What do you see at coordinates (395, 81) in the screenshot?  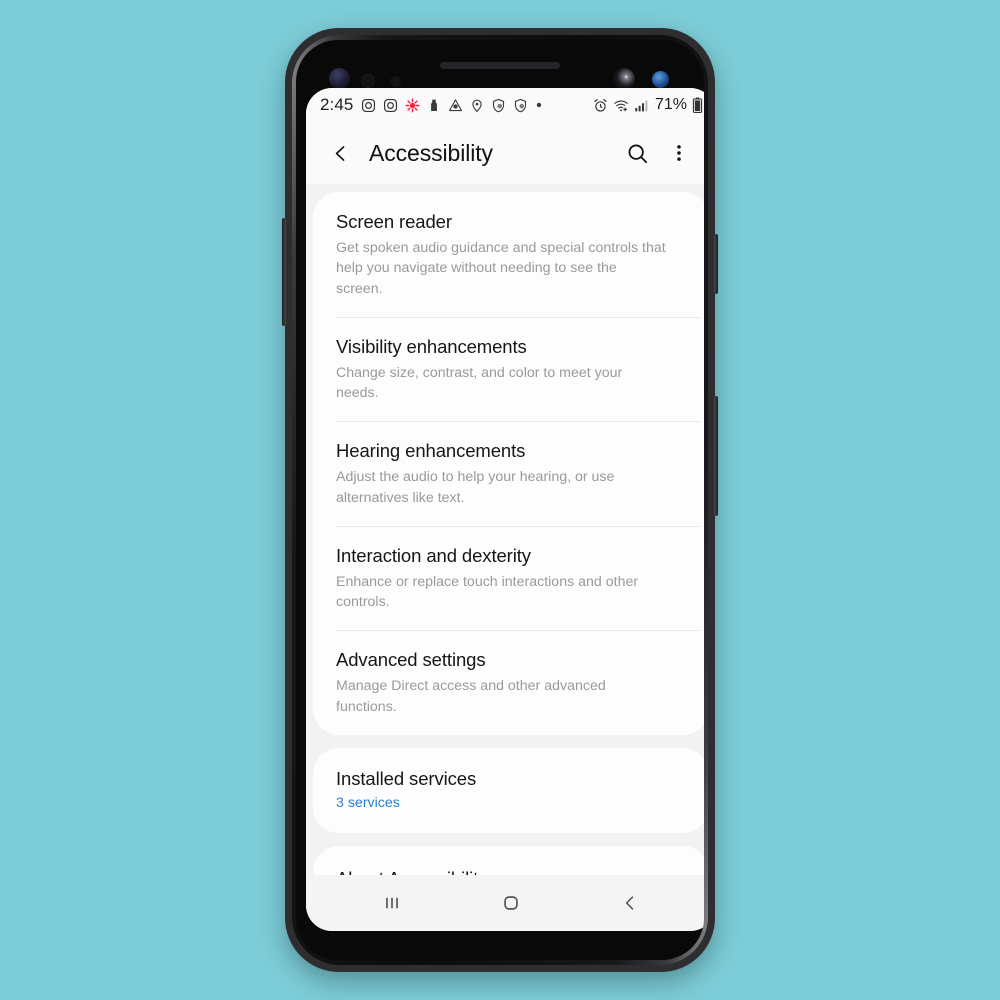 I see `iris-sensor-icon` at bounding box center [395, 81].